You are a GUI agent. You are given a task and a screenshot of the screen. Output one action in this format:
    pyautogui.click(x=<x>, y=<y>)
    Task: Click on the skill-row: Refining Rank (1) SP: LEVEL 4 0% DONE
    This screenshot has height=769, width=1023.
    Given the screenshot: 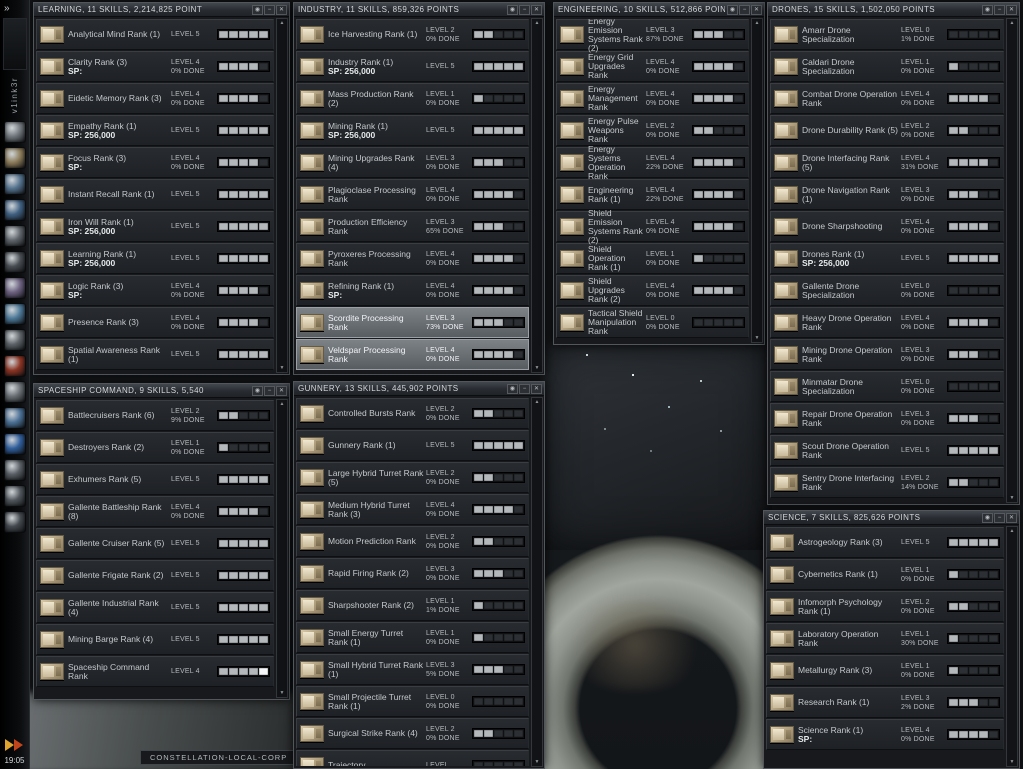 What is the action you would take?
    pyautogui.click(x=412, y=290)
    